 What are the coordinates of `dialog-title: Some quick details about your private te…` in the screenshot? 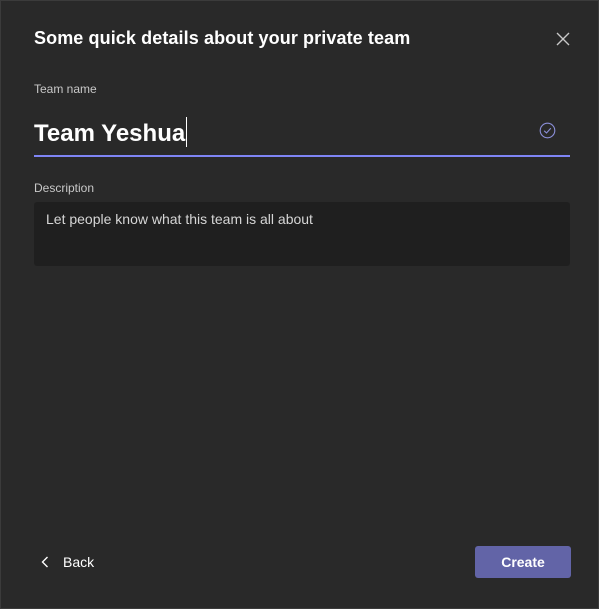 It's located at (222, 38).